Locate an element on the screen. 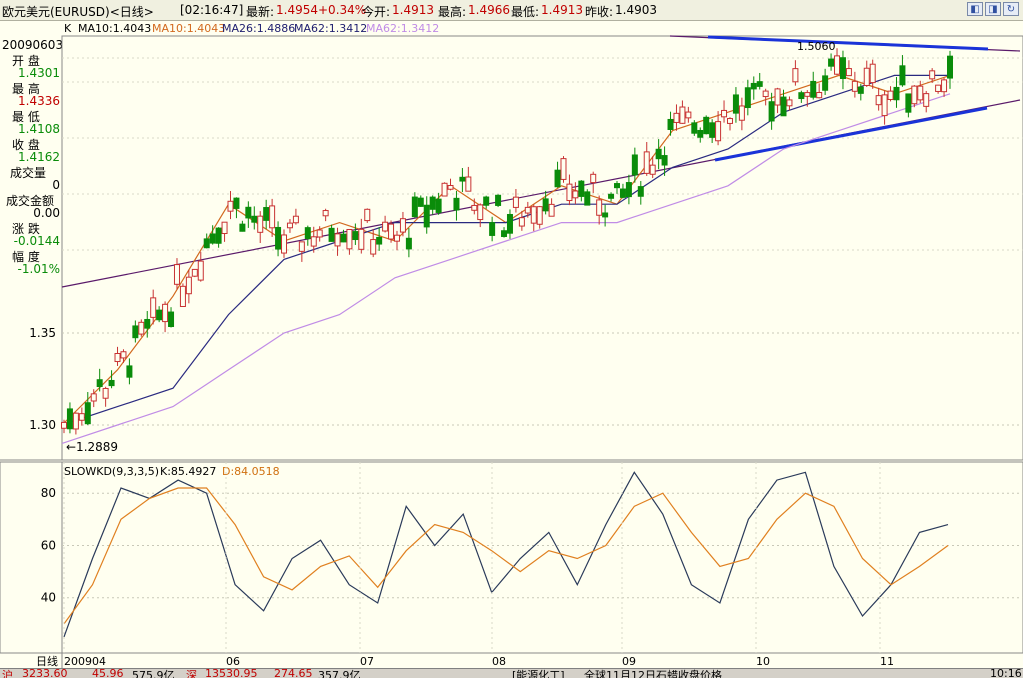 The image size is (1023, 678). info-volume-label: 成交量 is located at coordinates (28, 173).